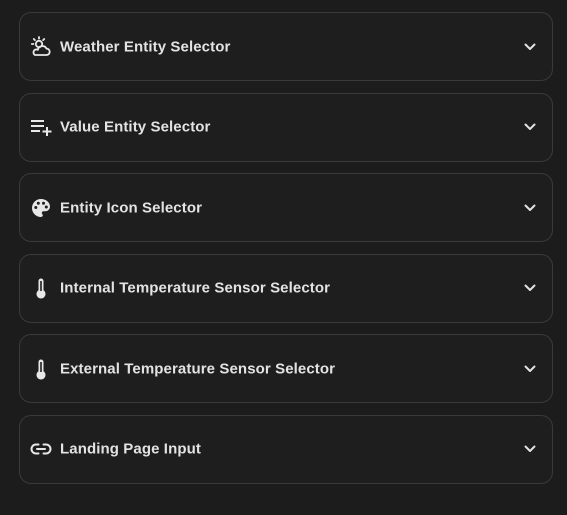 The image size is (567, 515). I want to click on panel-entity-icon-selector: Entity Icon Selector, so click(286, 208).